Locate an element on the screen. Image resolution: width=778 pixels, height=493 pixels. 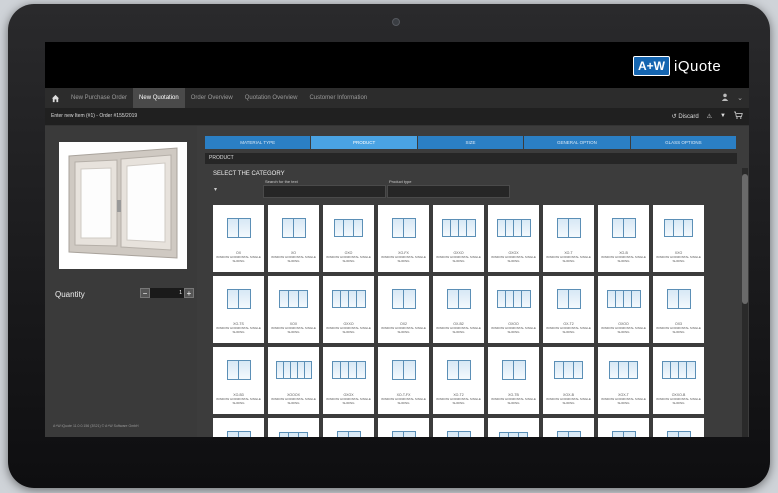
wizard-step-glass-options: GLASS OPTIONS is located at coordinates (683, 142).